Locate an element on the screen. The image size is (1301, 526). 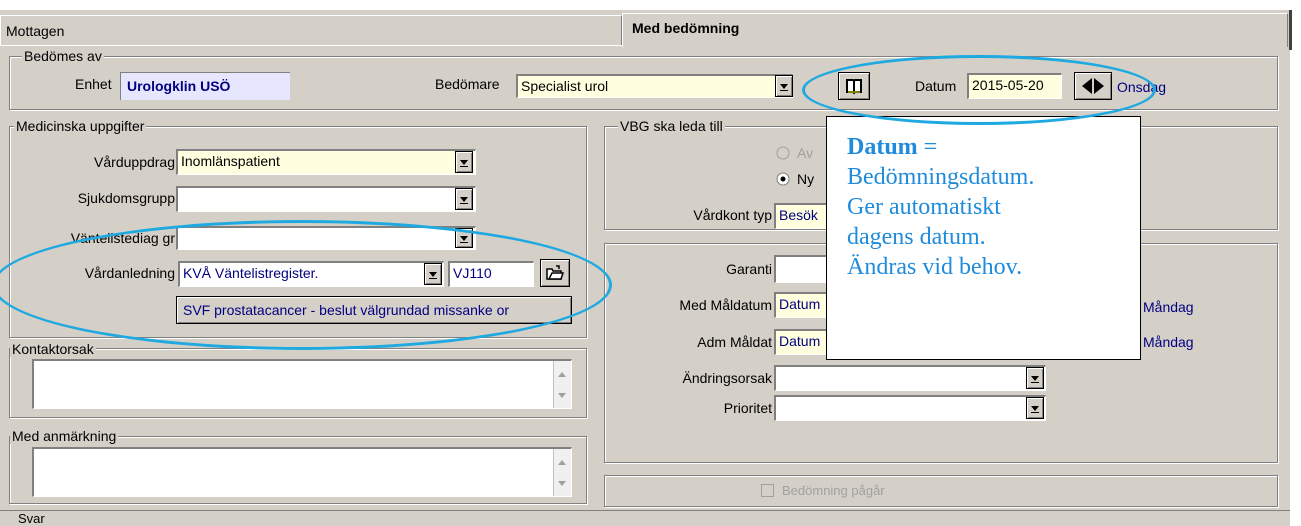
radio-av is located at coordinates (783, 153).